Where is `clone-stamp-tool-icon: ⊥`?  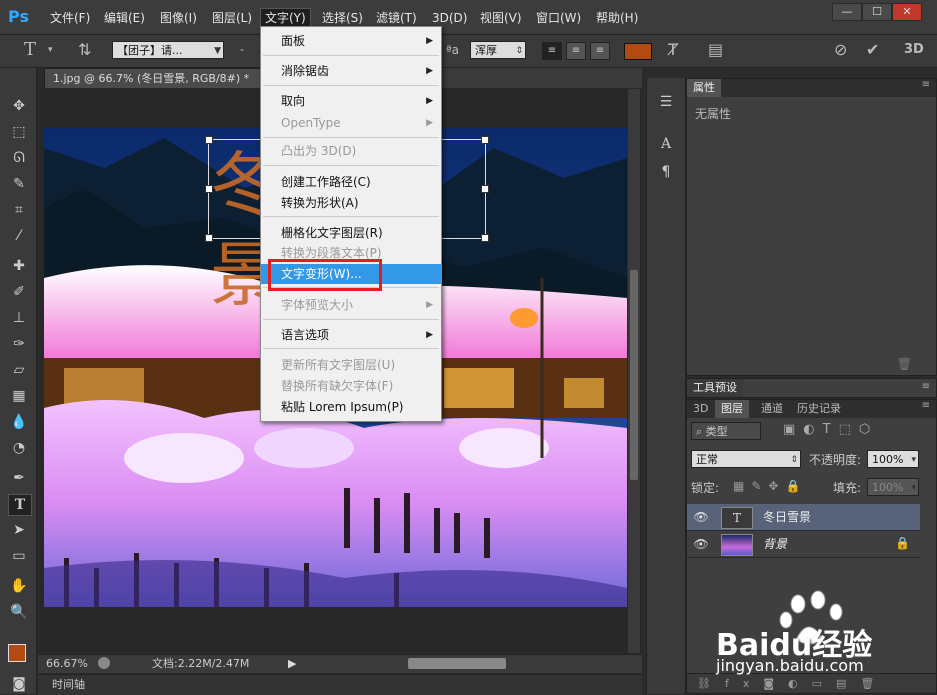
clone-stamp-tool-icon: ⊥ is located at coordinates (19, 318).